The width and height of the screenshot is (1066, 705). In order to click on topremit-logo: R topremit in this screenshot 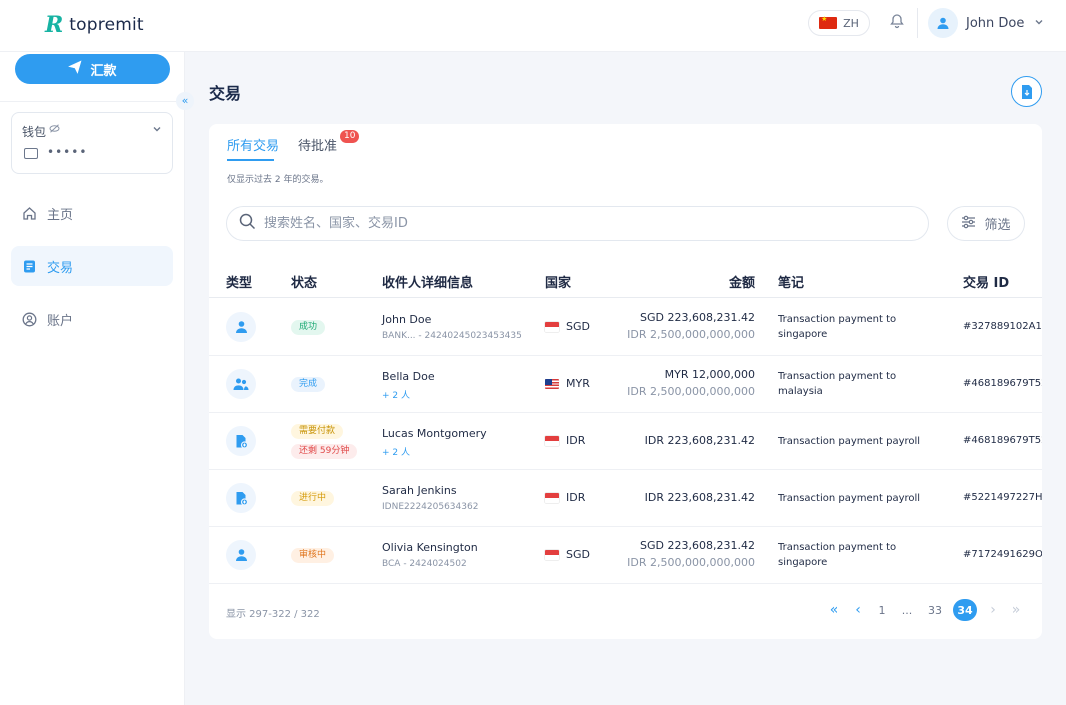, I will do `click(94, 25)`.